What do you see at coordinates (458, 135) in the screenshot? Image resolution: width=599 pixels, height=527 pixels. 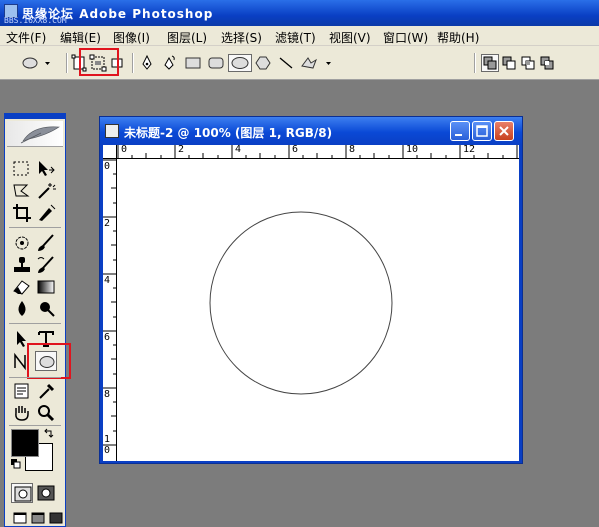 I see `minimize-icon` at bounding box center [458, 135].